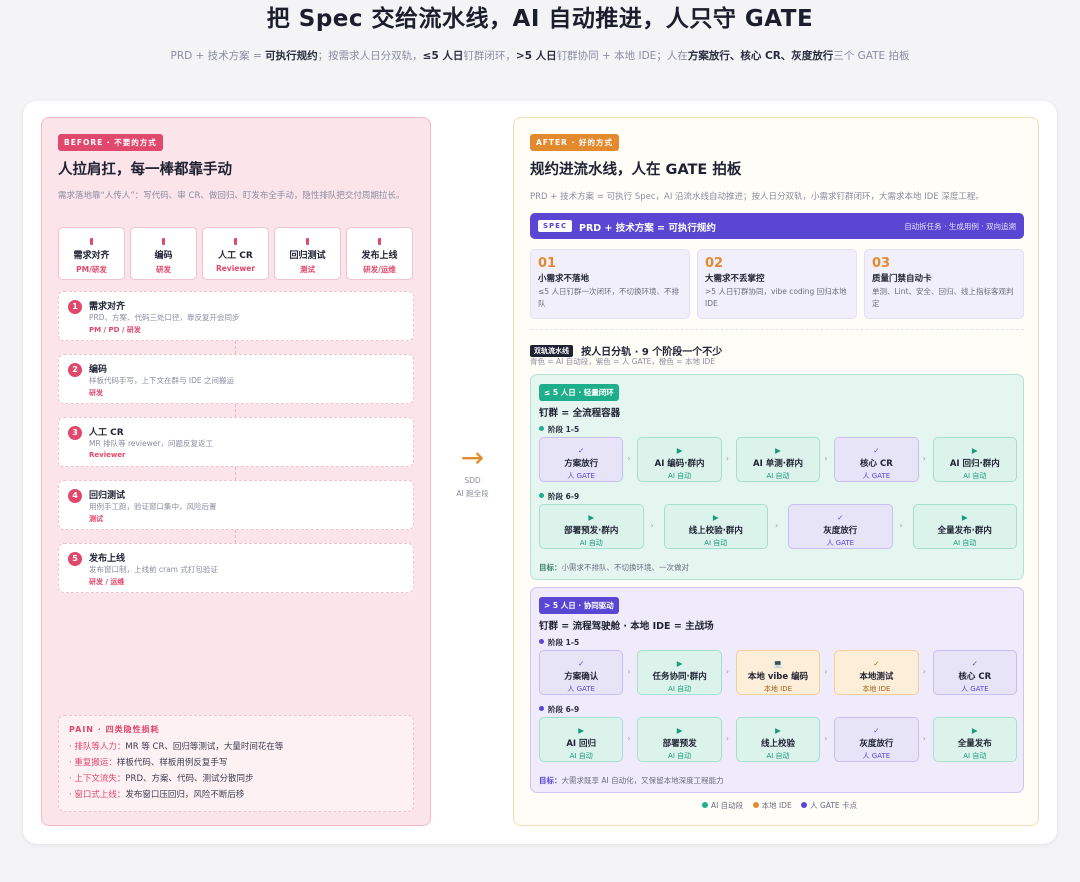  What do you see at coordinates (540, 19) in the screenshot?
I see `page-title: 把 Spec 交给流水线，AI 自动推进，人只守 GATE` at bounding box center [540, 19].